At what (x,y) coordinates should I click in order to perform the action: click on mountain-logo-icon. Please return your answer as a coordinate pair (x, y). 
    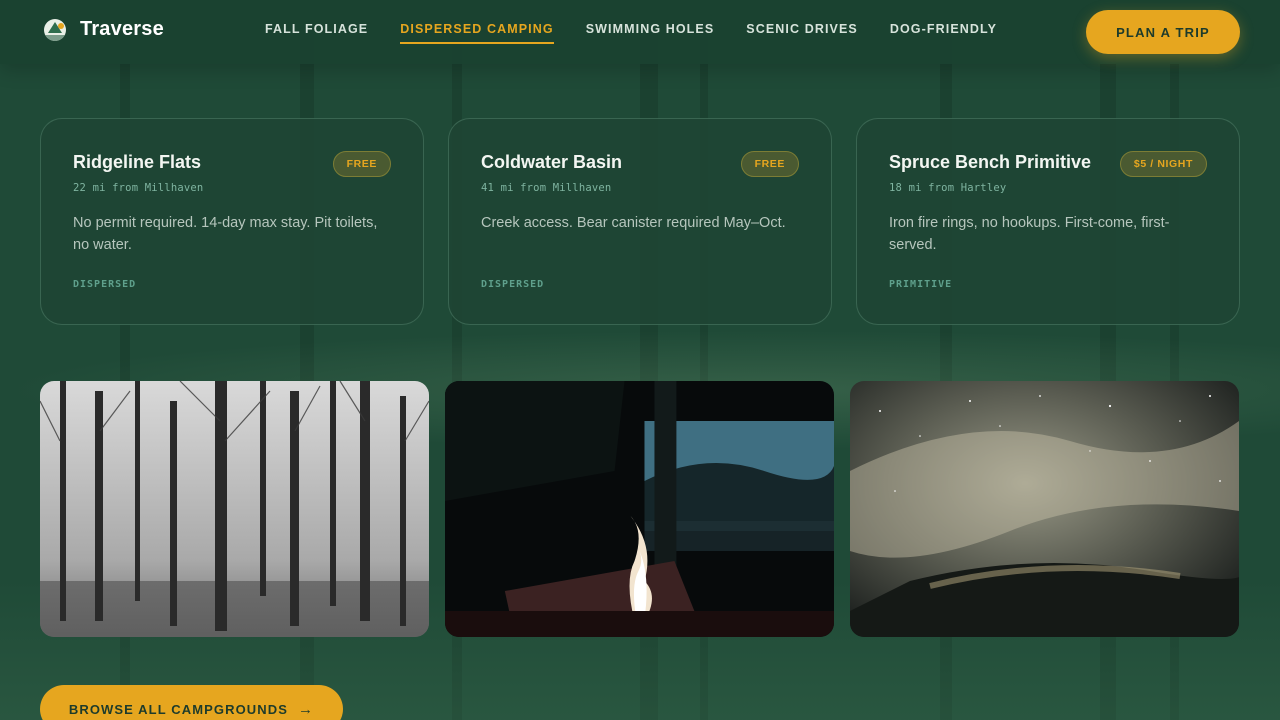
    Looking at the image, I should click on (55, 29).